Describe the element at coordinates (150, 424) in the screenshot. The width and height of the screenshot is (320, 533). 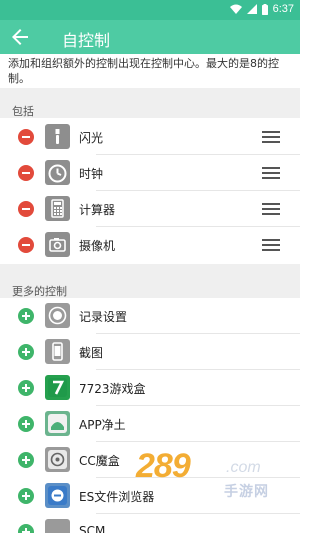
I see `control-row-app-pure: APP净土` at that location.